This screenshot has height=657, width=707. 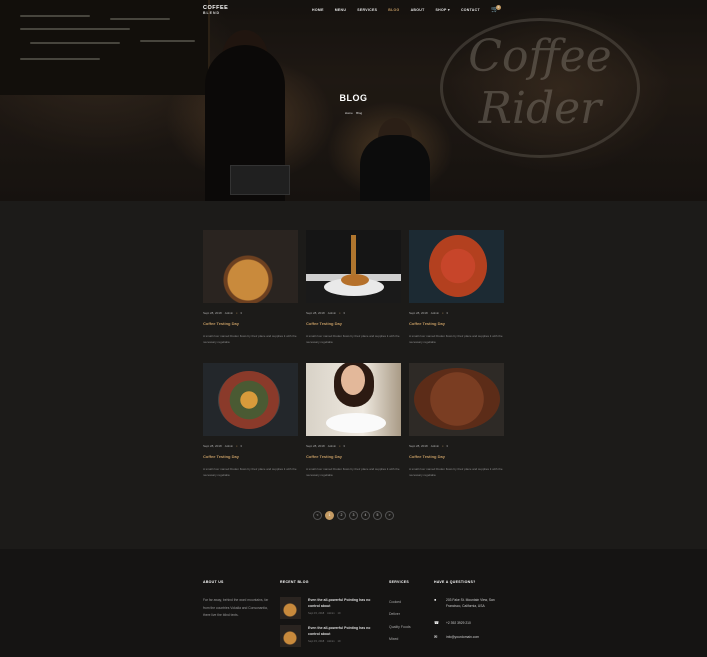 What do you see at coordinates (394, 614) in the screenshot?
I see `service-link-deliver: Deliver` at bounding box center [394, 614].